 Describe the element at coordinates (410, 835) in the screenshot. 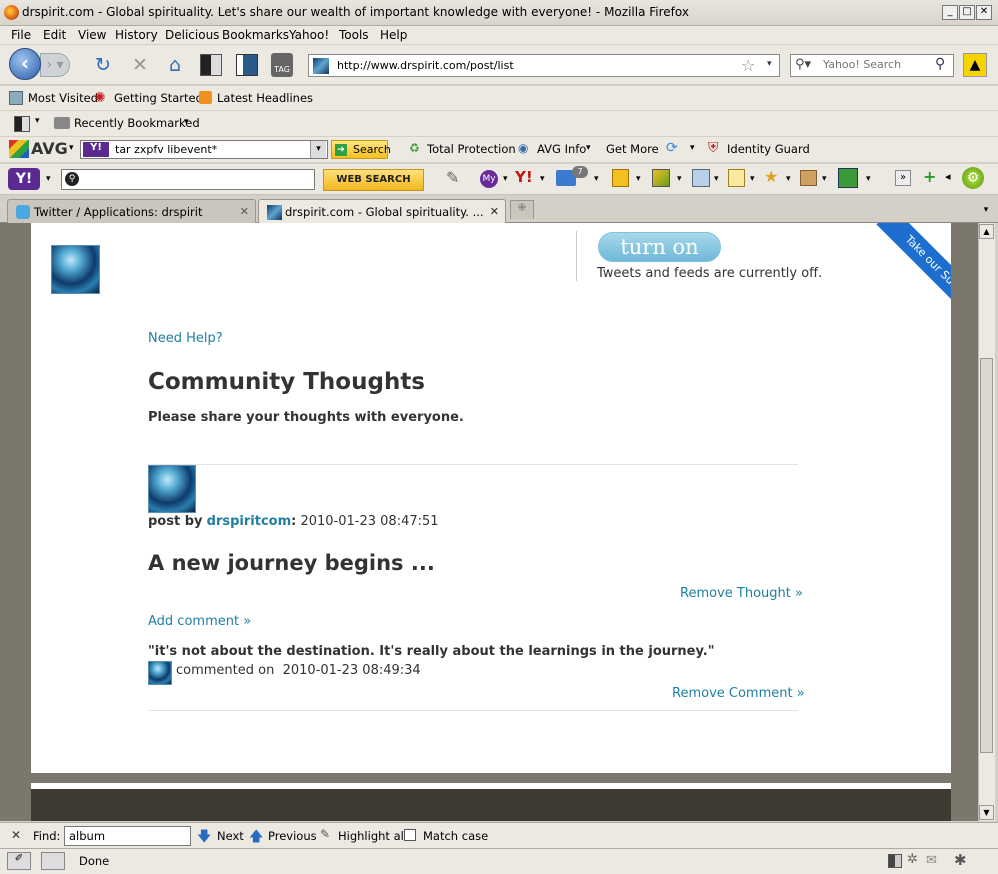

I see `match-case-checkbox` at that location.